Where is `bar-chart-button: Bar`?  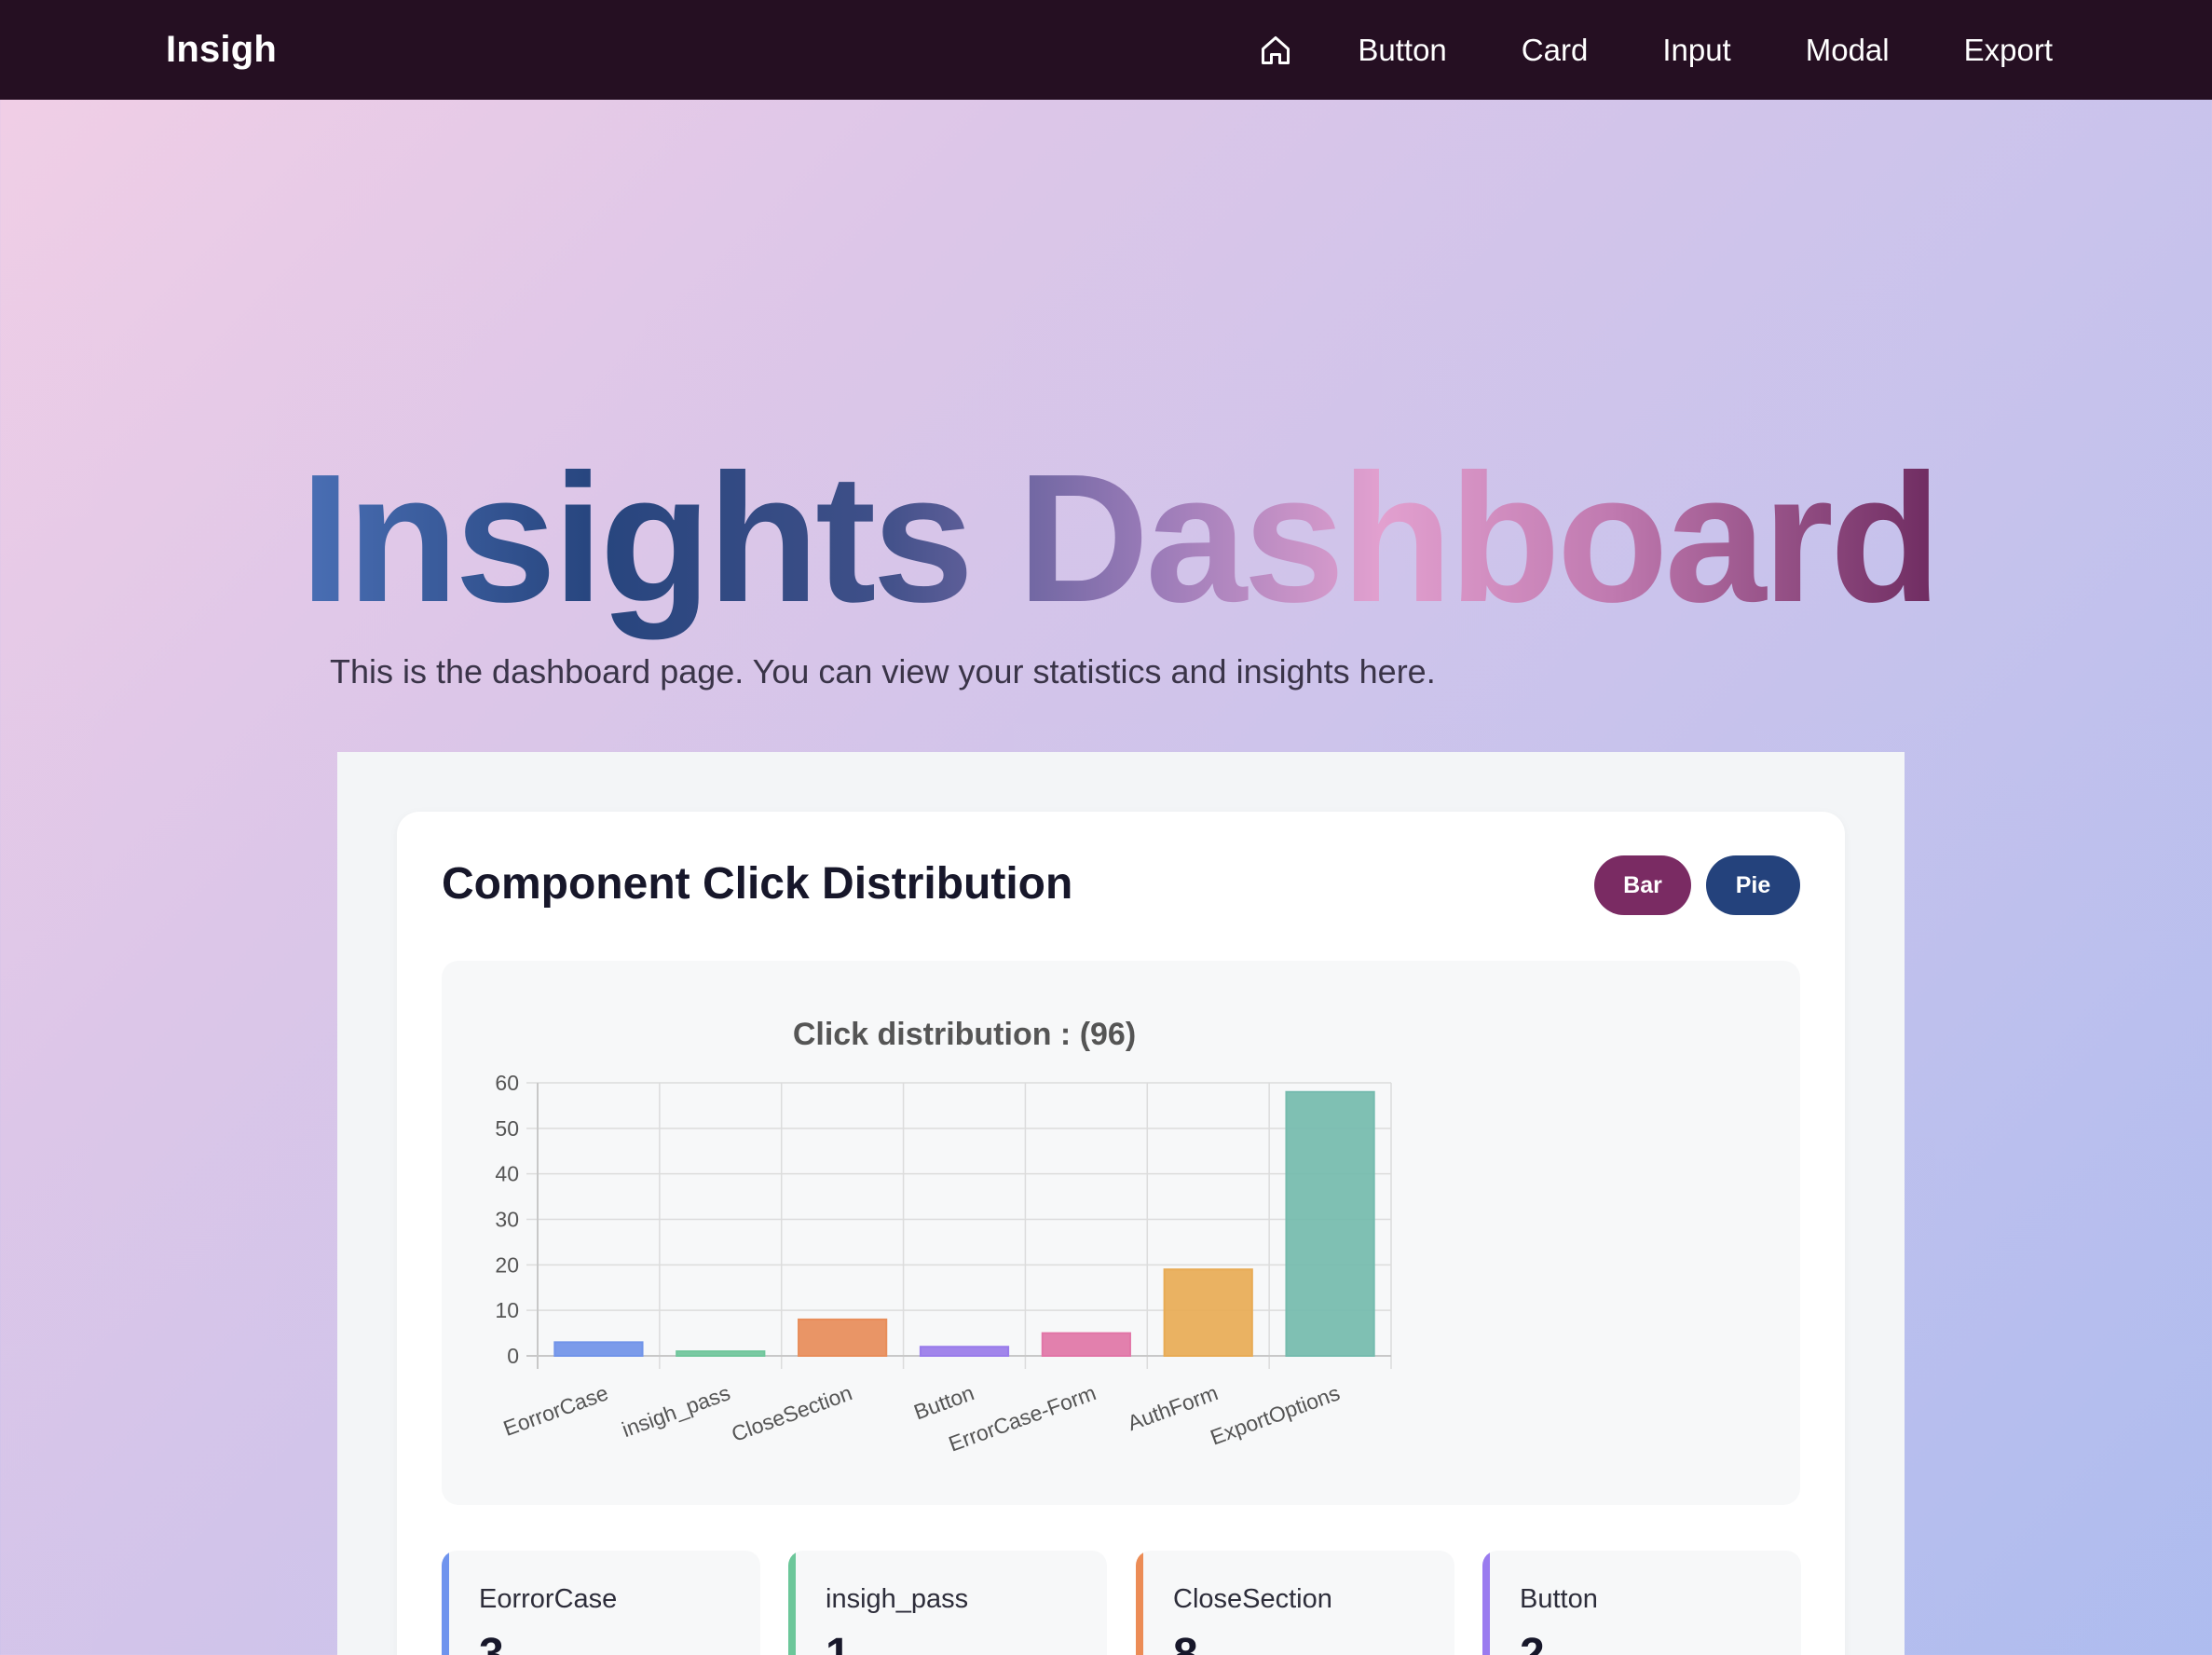
bar-chart-button: Bar is located at coordinates (1642, 885).